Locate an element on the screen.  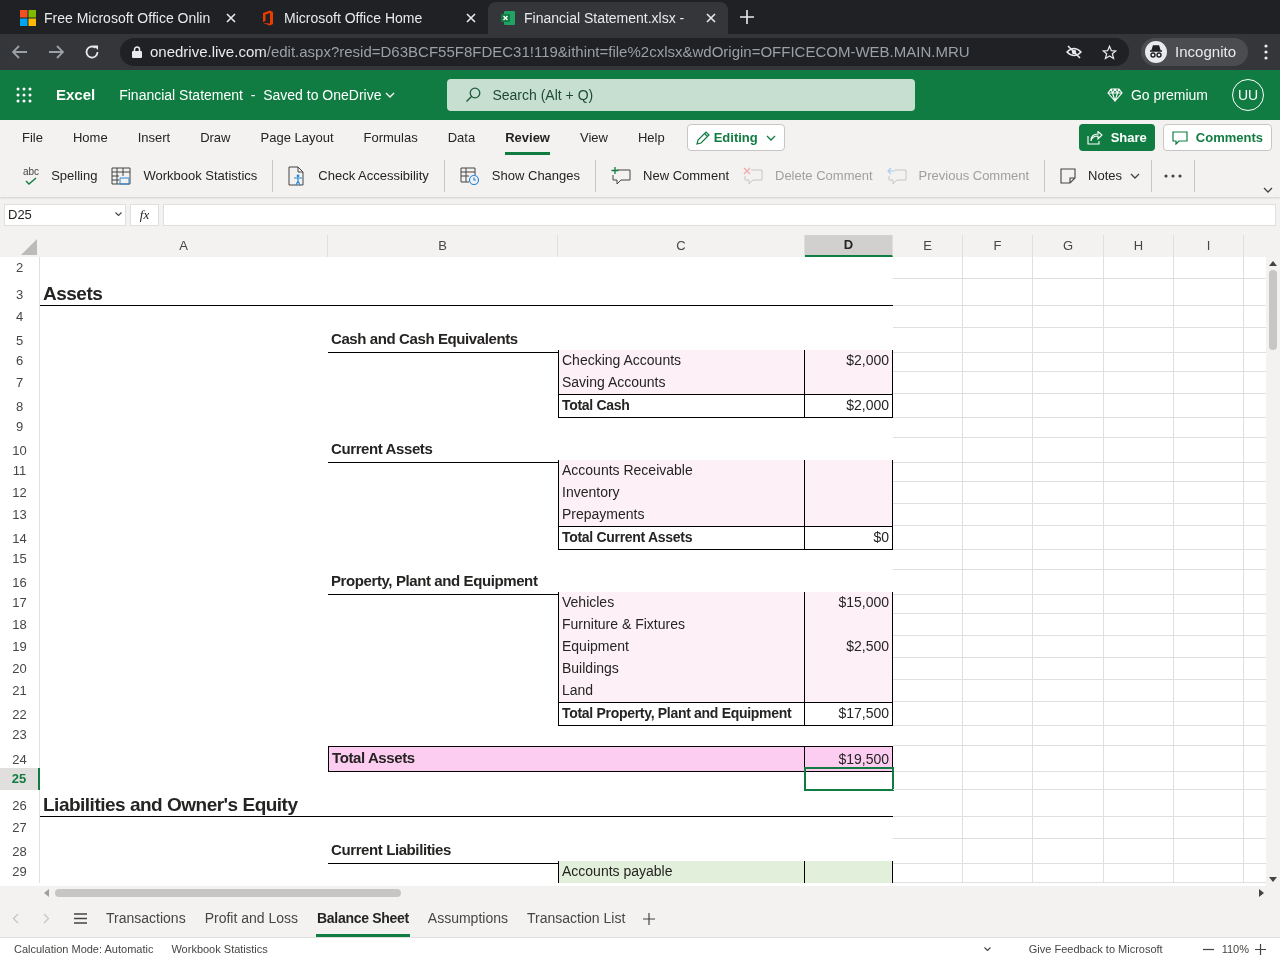
row-header: 21 is located at coordinates (20, 691).